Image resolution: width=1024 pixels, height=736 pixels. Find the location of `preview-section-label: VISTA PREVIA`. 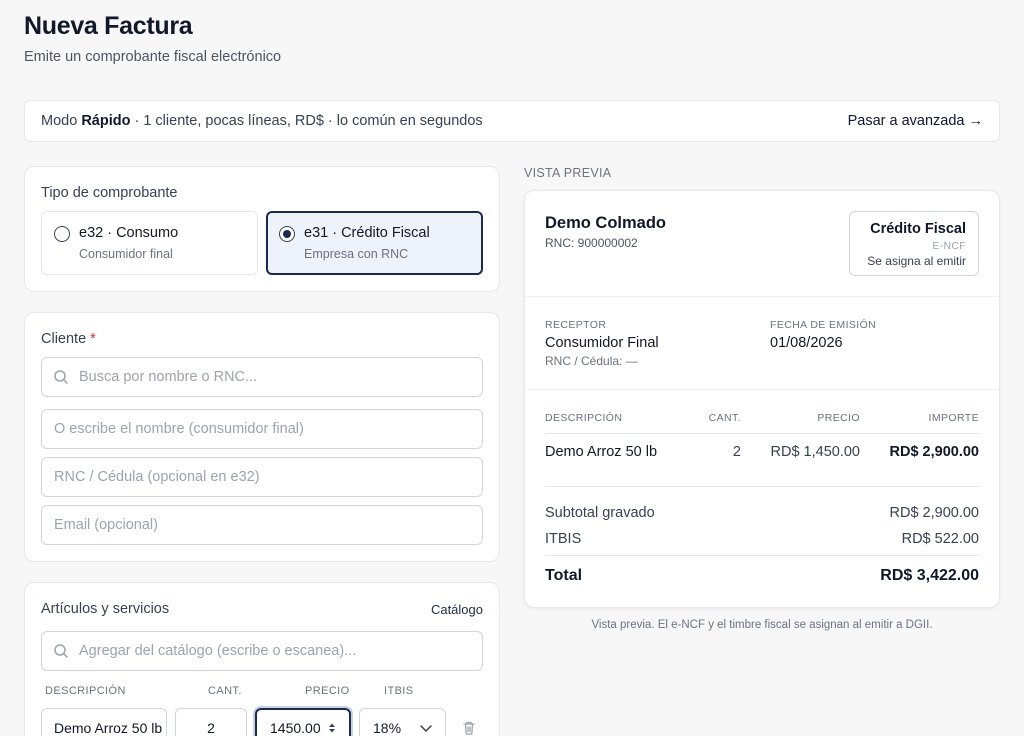

preview-section-label: VISTA PREVIA is located at coordinates (568, 173).